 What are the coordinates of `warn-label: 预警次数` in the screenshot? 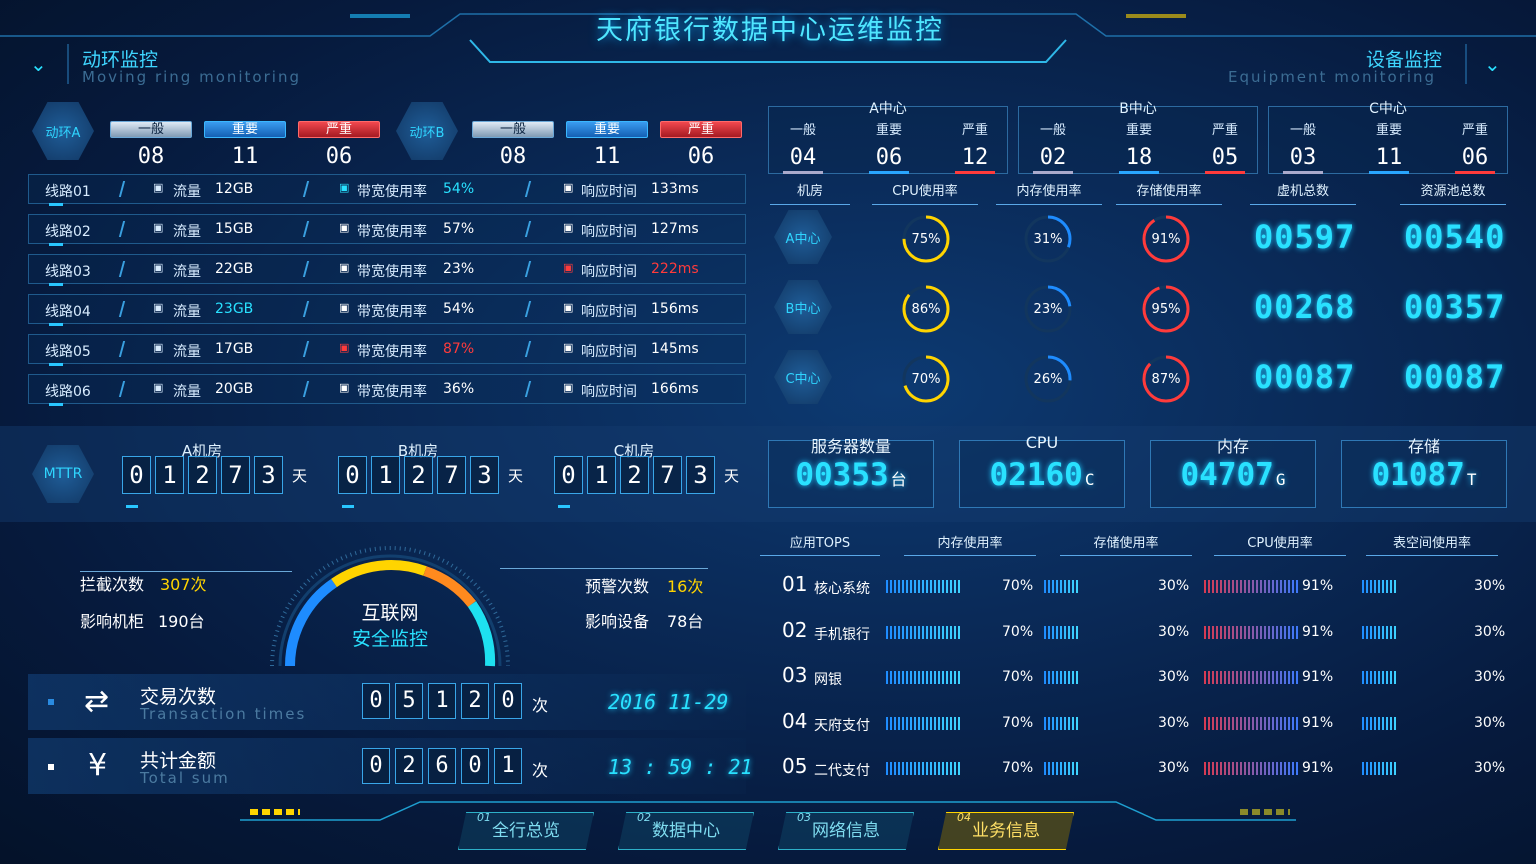 It's located at (617, 586).